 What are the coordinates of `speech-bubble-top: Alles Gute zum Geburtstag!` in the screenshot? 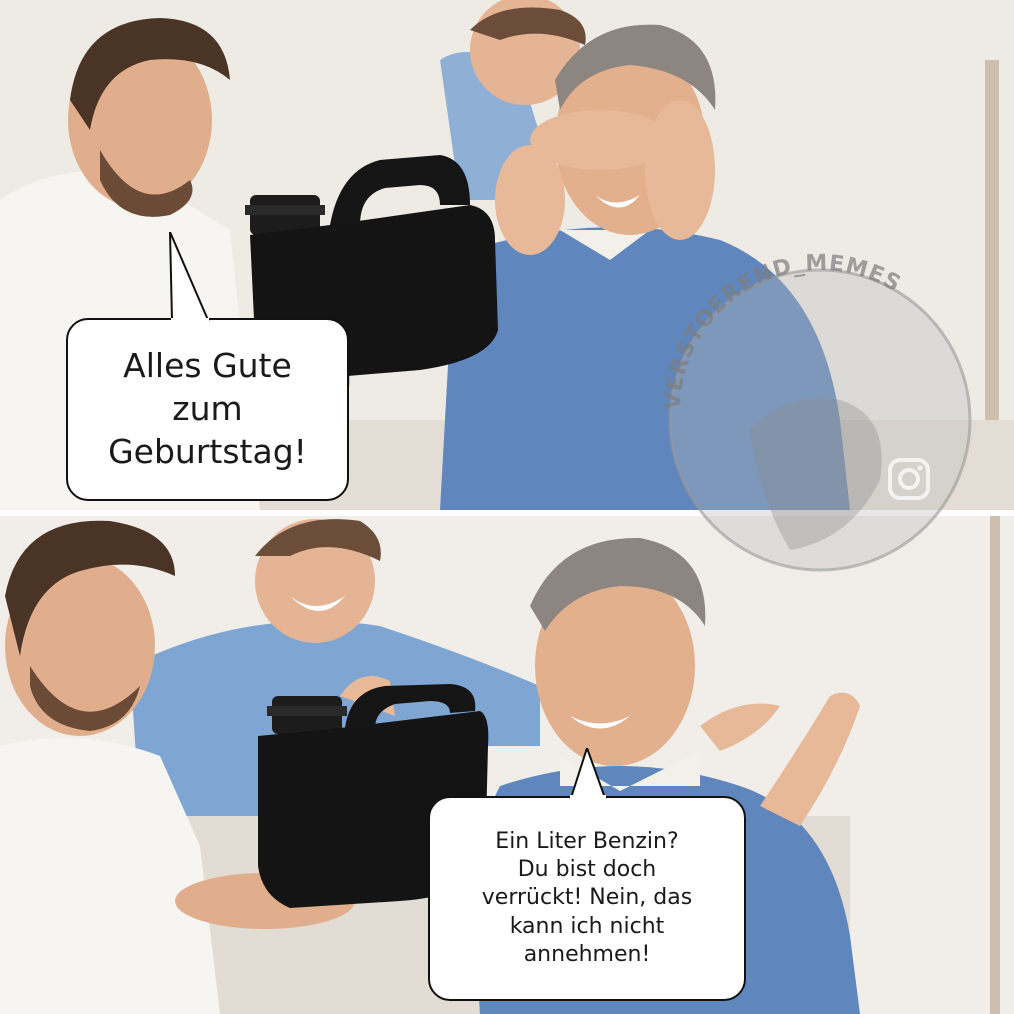 It's located at (207, 409).